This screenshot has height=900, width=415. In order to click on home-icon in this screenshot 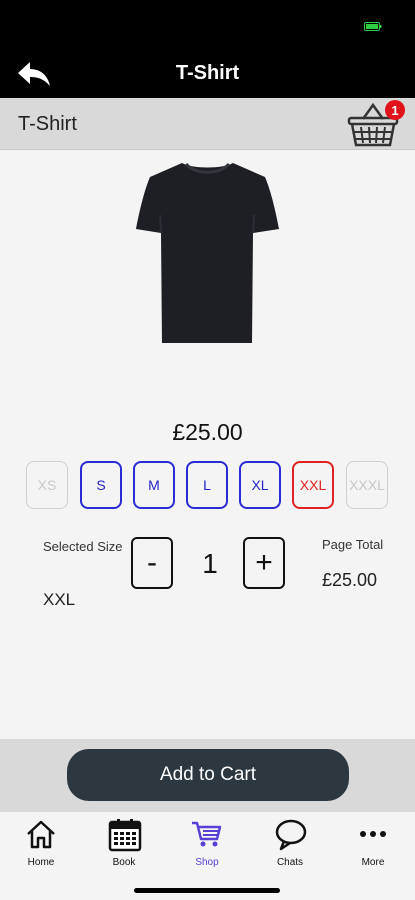, I will do `click(41, 834)`.